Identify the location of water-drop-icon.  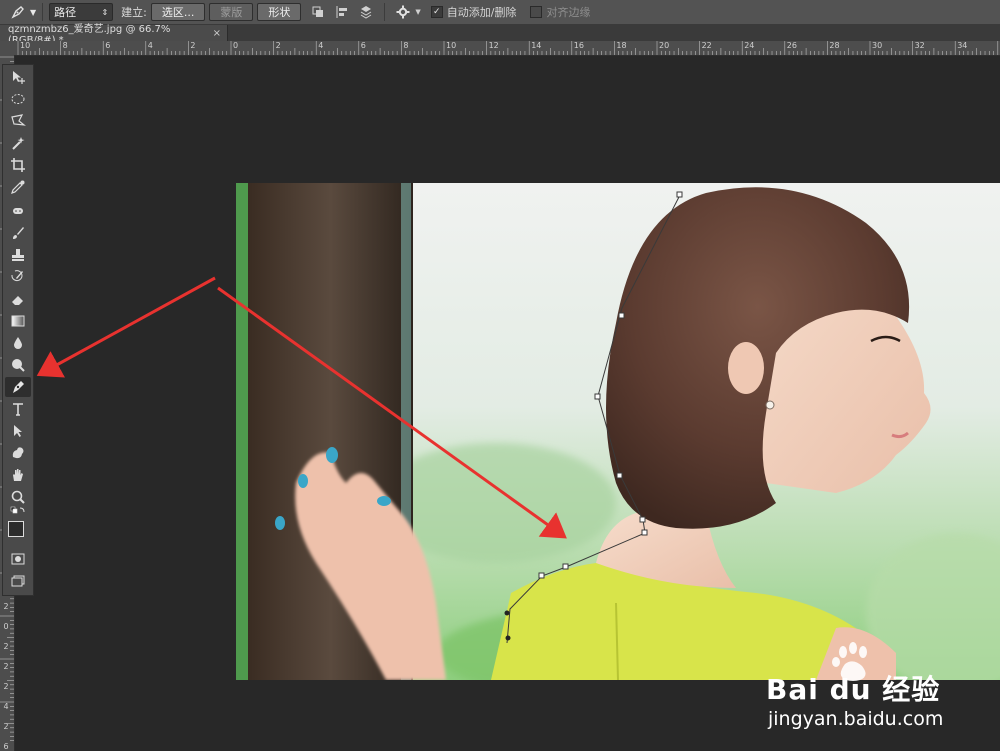
(18, 343).